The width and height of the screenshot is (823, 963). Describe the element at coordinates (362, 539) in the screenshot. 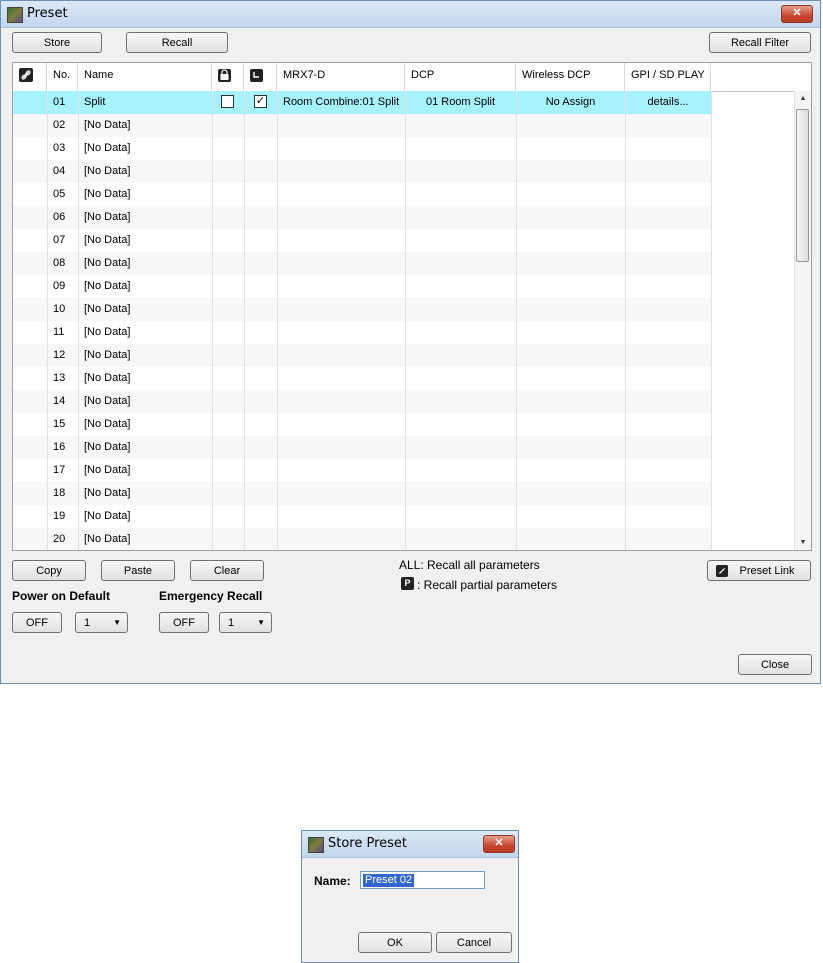

I see `table-row: 20 [No Data]` at that location.